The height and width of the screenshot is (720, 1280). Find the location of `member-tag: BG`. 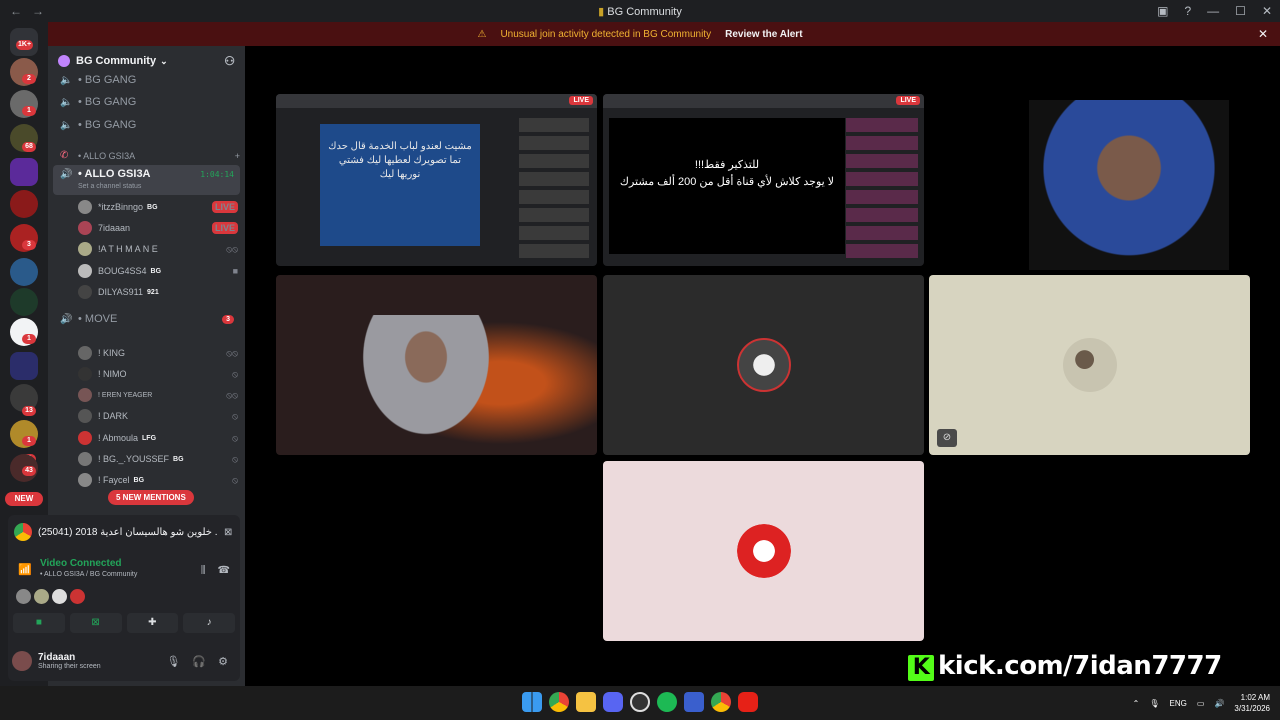

member-tag: BG is located at coordinates (152, 207).